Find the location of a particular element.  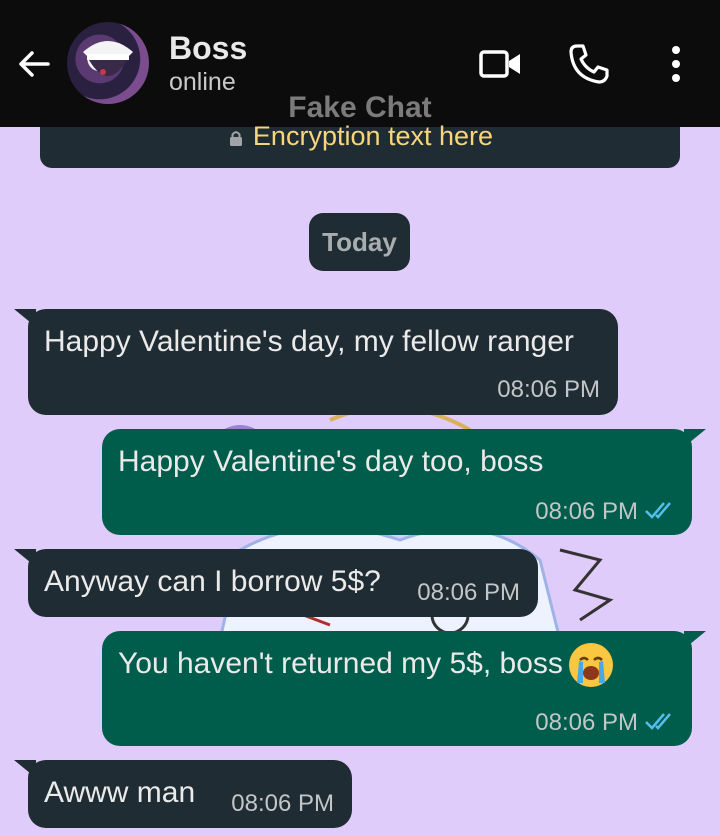

message-text: You haven't returned my 5$, boss is located at coordinates (365, 665).